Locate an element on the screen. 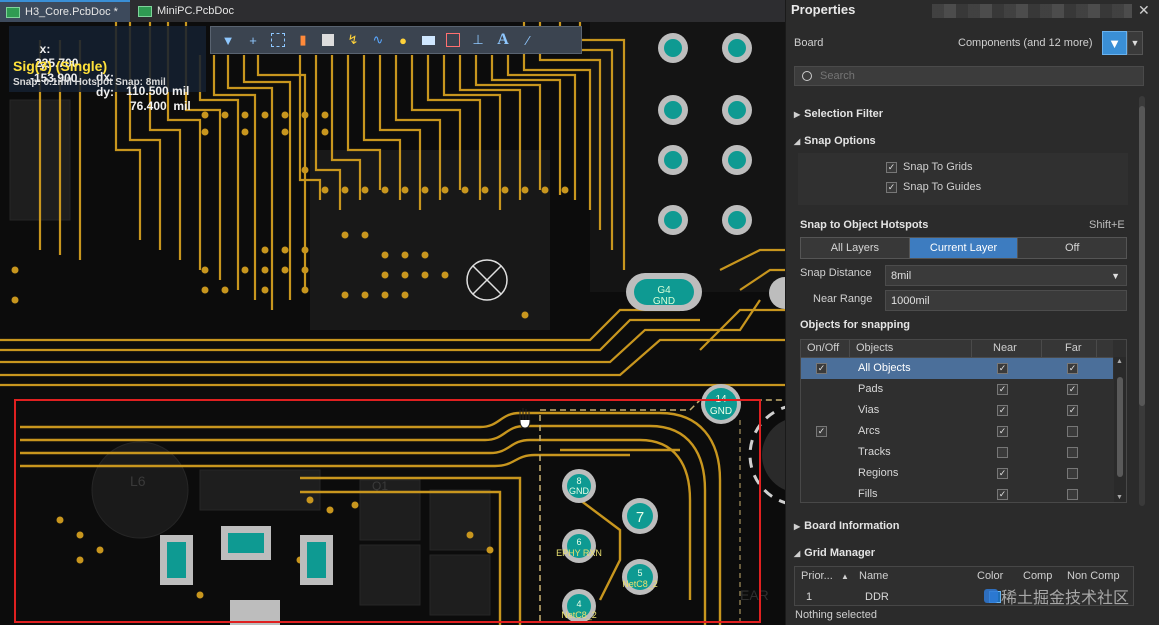  text-icon: A is located at coordinates (503, 40).